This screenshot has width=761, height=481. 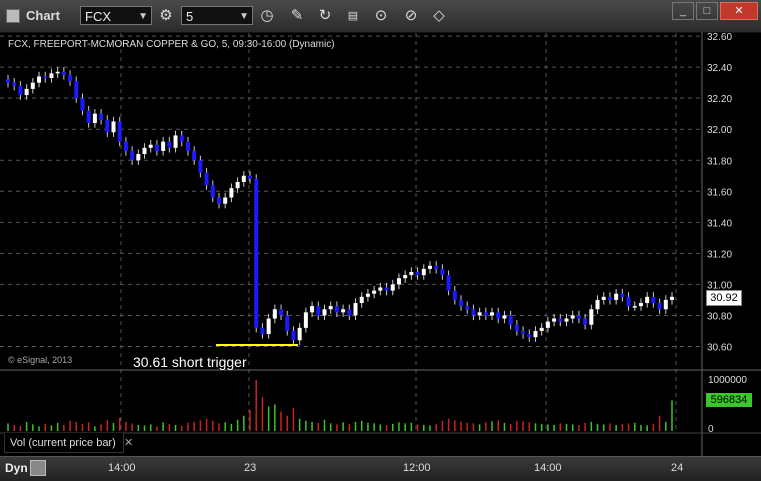 What do you see at coordinates (719, 161) in the screenshot?
I see `y-tick-label: 31.80` at bounding box center [719, 161].